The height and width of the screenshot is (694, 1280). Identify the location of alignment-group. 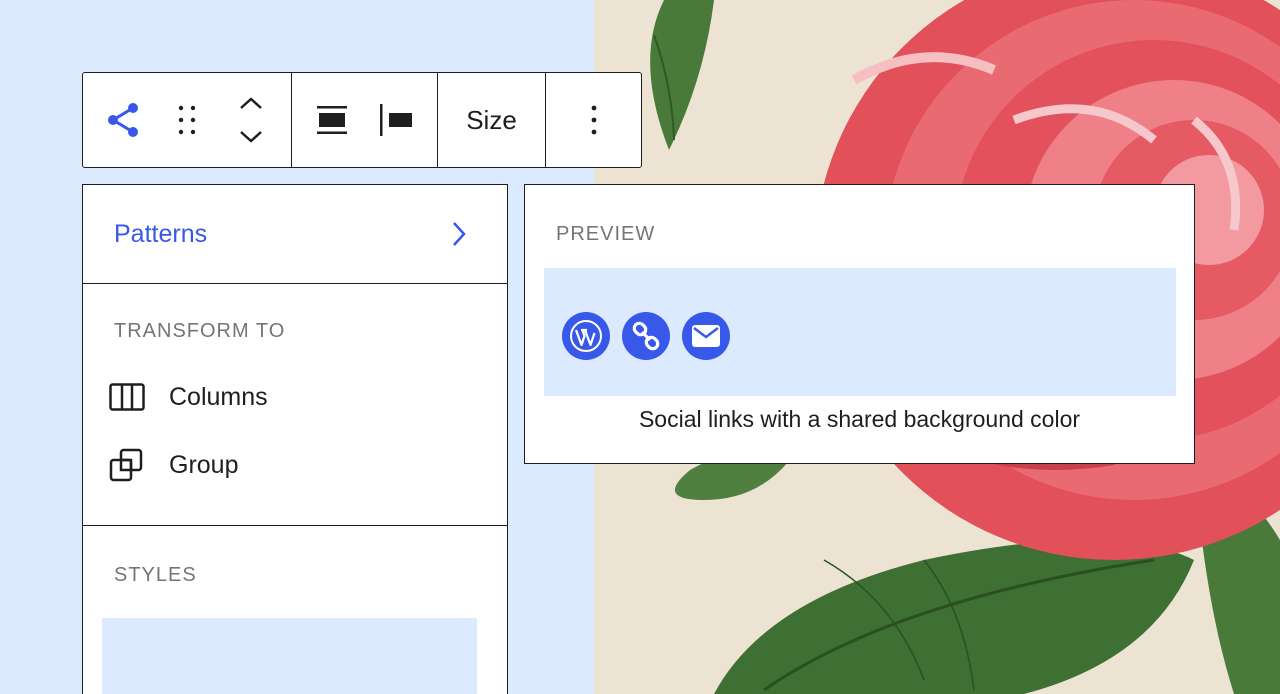
(365, 120).